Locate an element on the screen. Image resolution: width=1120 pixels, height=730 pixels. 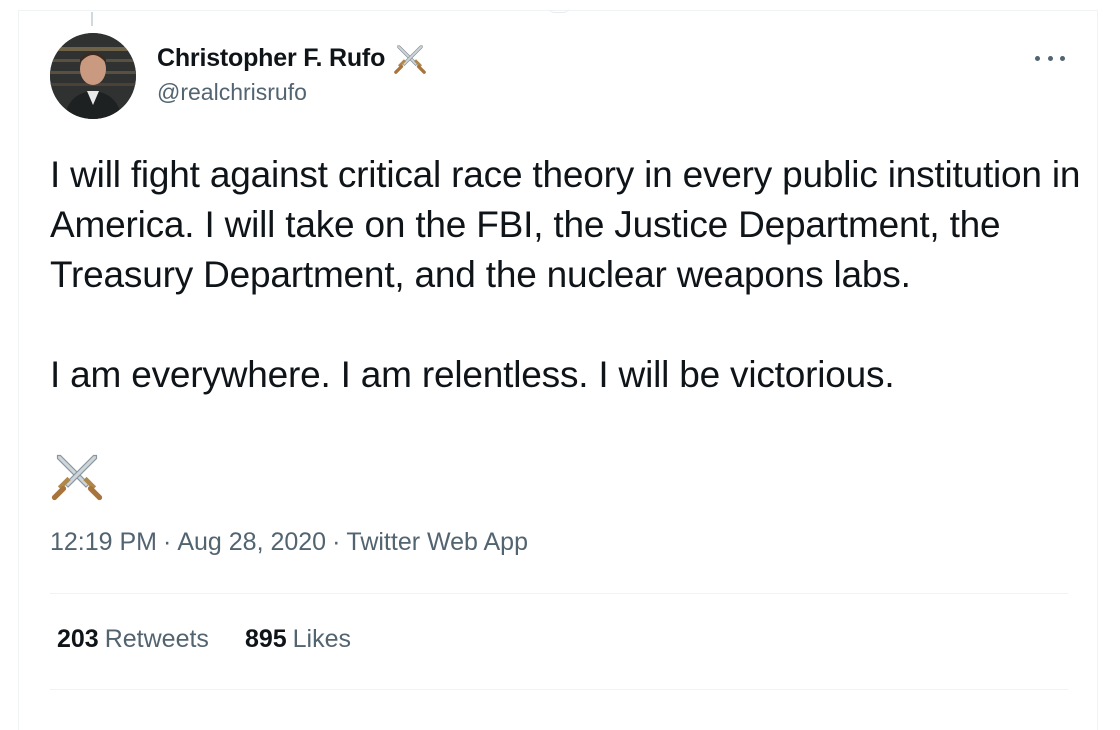
thread-connector is located at coordinates (92, 19).